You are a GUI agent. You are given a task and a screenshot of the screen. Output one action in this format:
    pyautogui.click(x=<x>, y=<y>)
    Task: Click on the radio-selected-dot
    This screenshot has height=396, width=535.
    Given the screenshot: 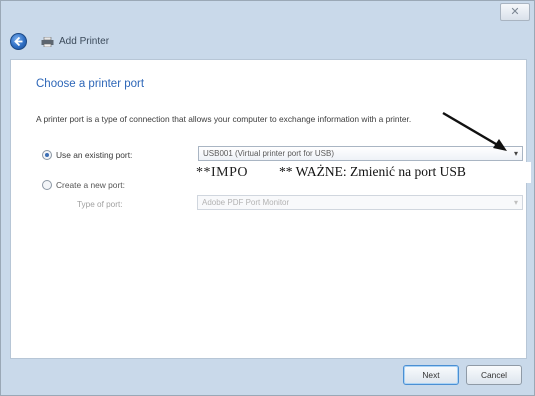 What is the action you would take?
    pyautogui.click(x=47, y=155)
    